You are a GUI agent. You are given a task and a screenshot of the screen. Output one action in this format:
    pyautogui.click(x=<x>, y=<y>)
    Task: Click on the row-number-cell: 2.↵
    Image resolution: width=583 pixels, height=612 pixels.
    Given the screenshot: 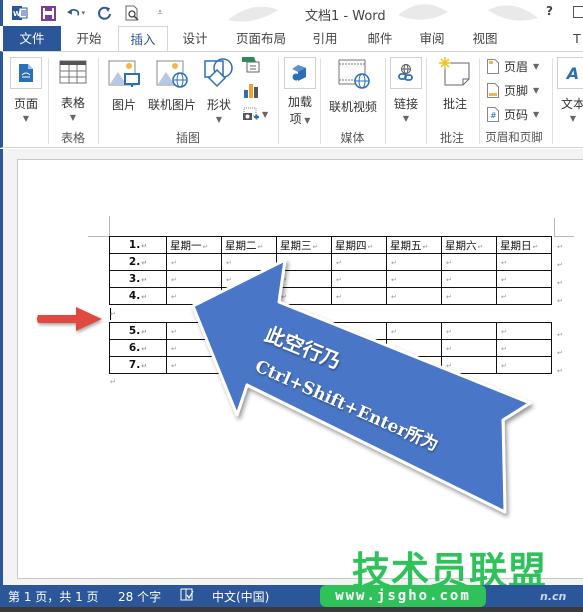 What is the action you would take?
    pyautogui.click(x=138, y=262)
    